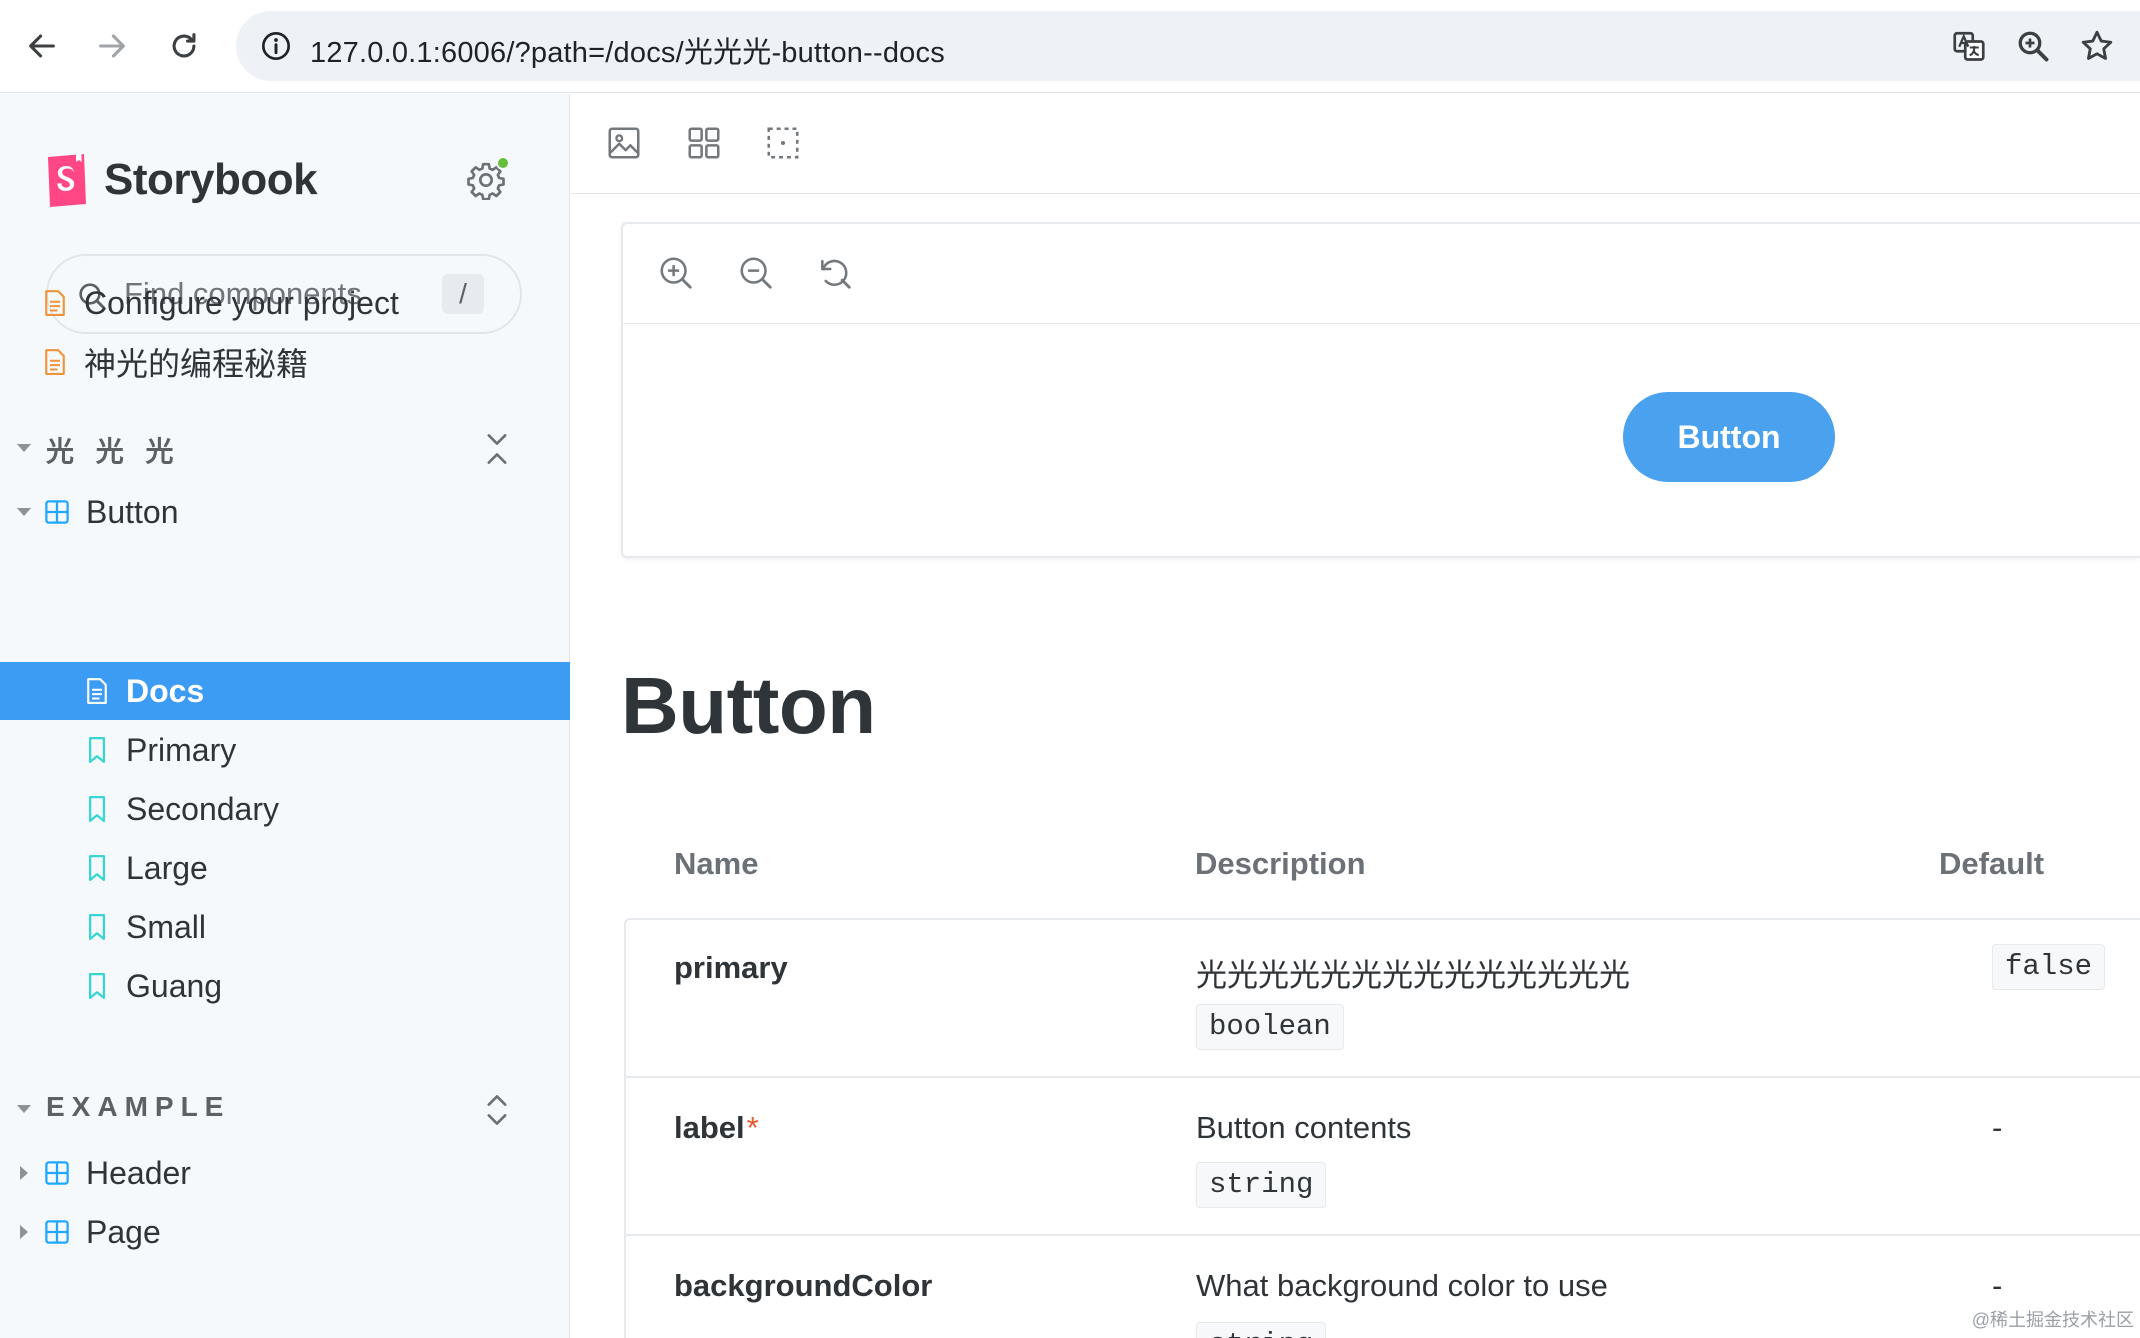 The image size is (2140, 1338). Describe the element at coordinates (285, 868) in the screenshot. I see `sidebar-item-large: Large` at that location.